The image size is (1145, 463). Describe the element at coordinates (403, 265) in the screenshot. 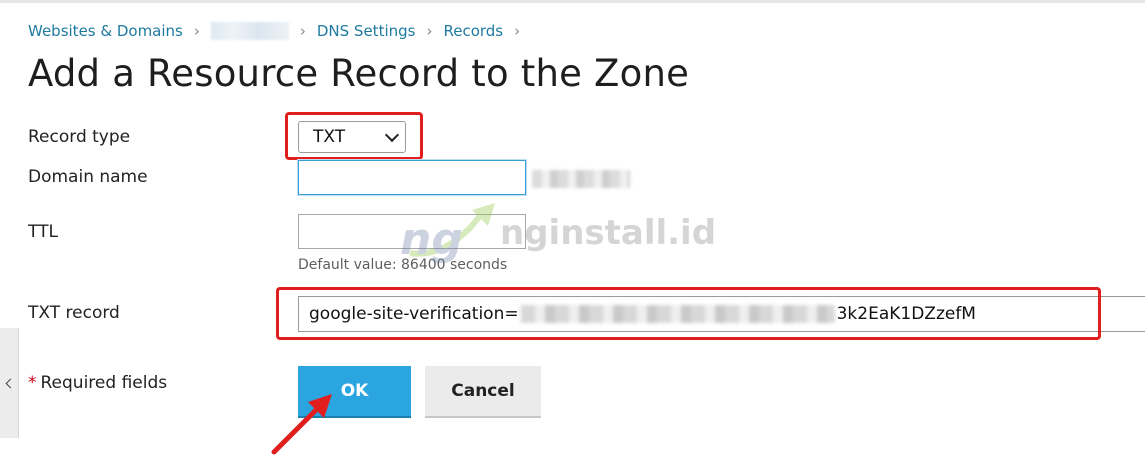

I see `ttl-hint: Default value: 86400 seconds` at that location.